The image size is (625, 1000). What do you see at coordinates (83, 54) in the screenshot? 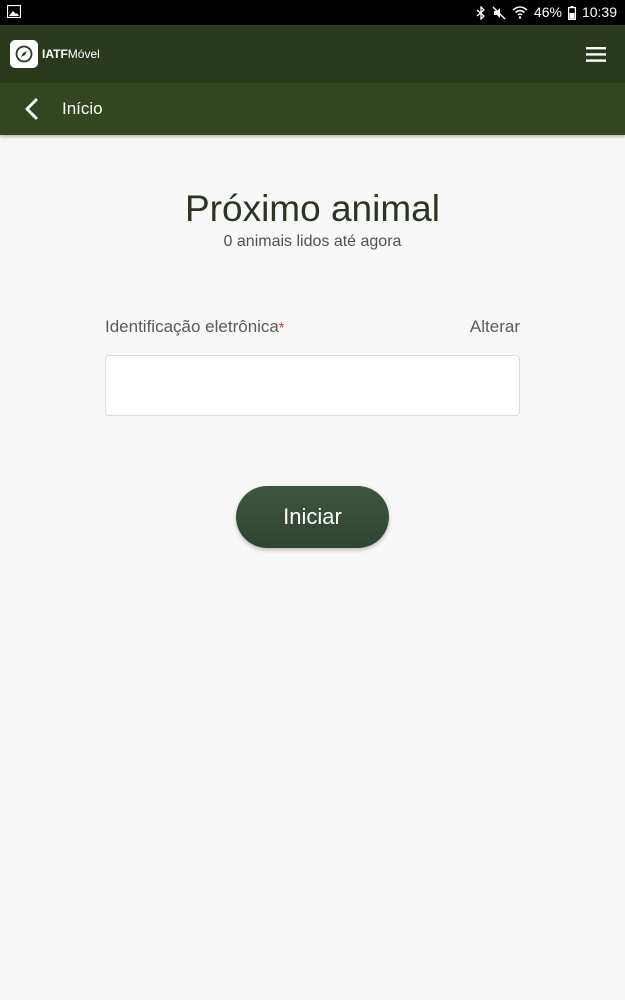
I see `logo-text-light: Móvel` at bounding box center [83, 54].